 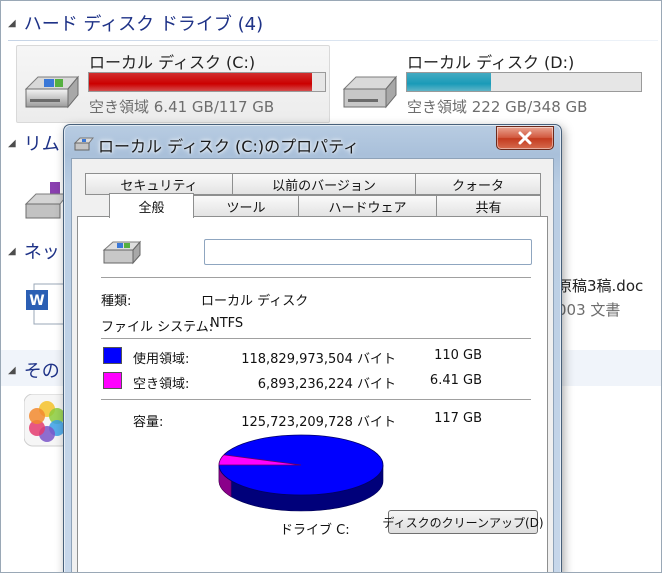 I want to click on used-space-label: 使用領域:, so click(x=161, y=359).